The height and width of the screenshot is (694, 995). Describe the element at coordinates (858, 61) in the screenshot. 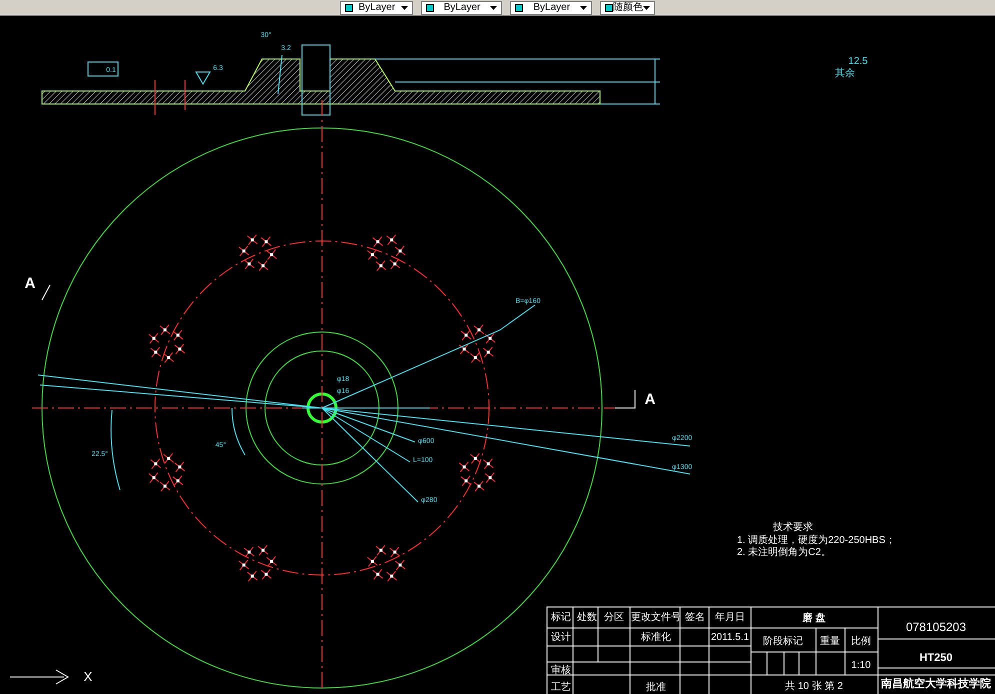

I see `dimension-label: 12.5` at that location.